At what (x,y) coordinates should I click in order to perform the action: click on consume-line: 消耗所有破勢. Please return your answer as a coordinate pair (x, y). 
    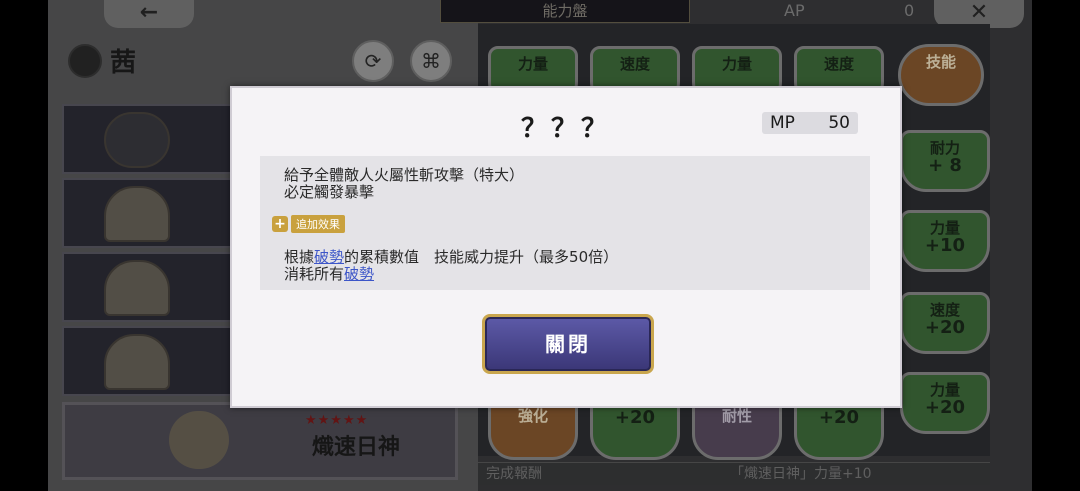
    Looking at the image, I should click on (329, 274).